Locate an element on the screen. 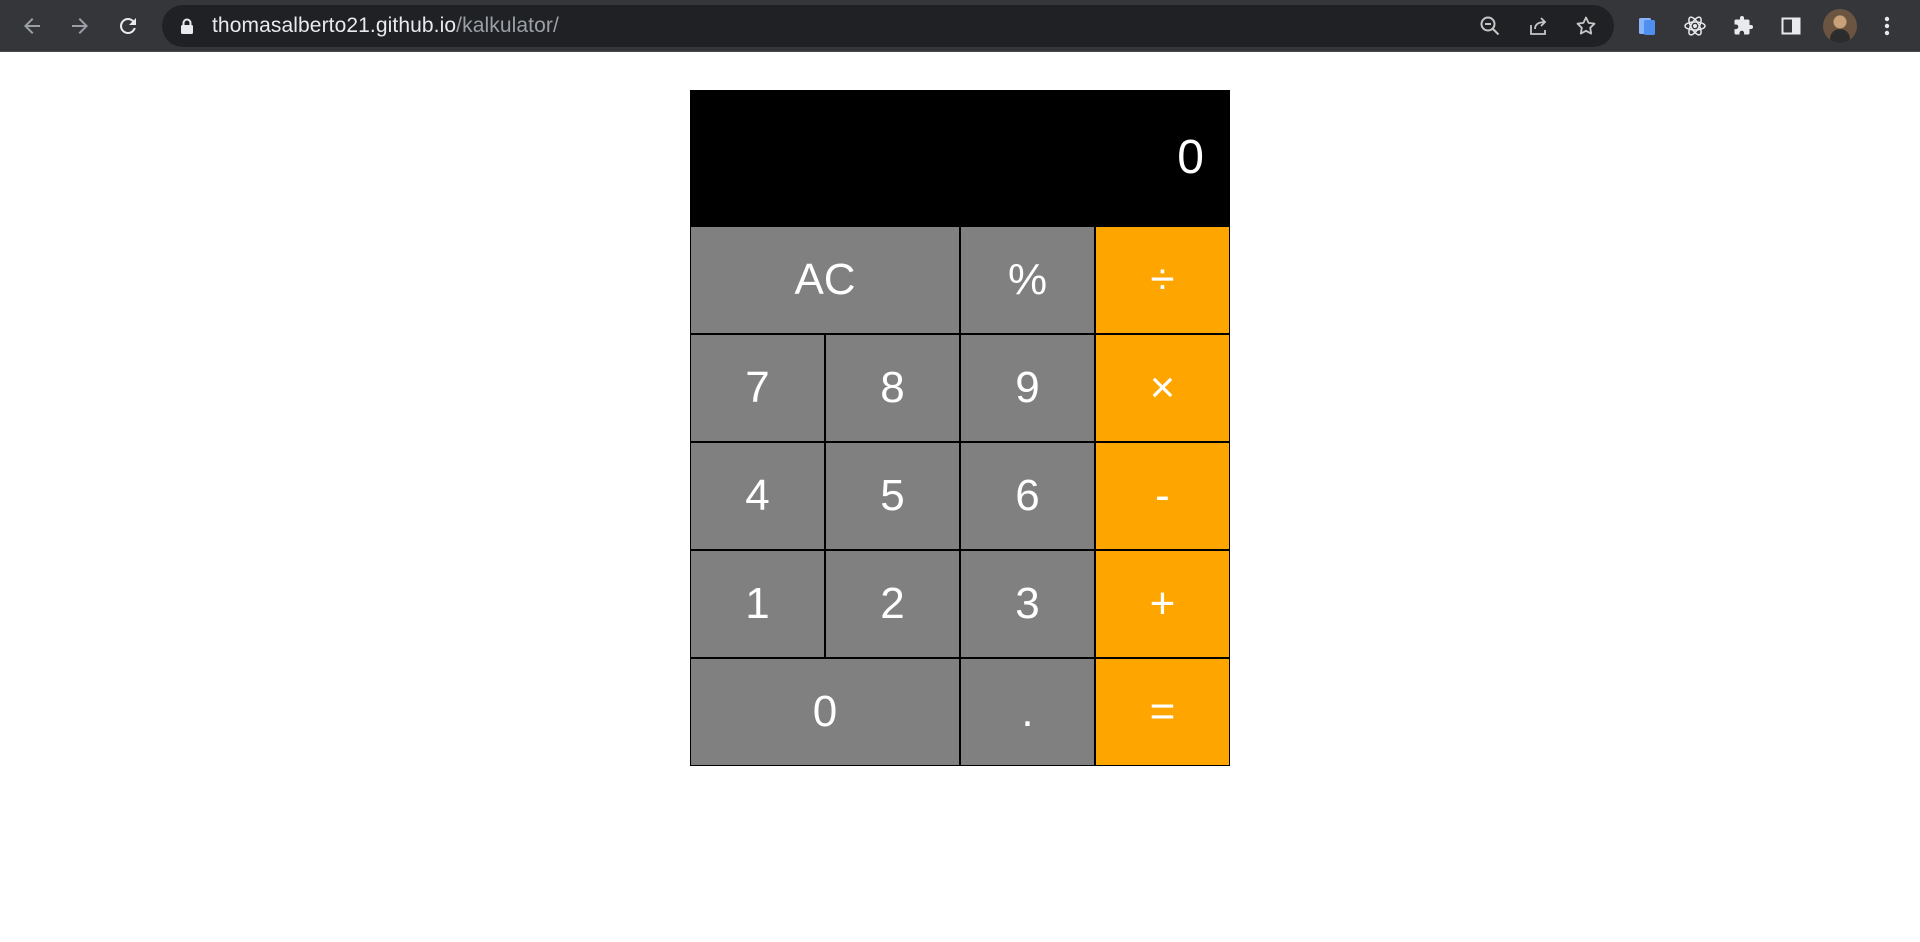  back-button is located at coordinates (32, 26).